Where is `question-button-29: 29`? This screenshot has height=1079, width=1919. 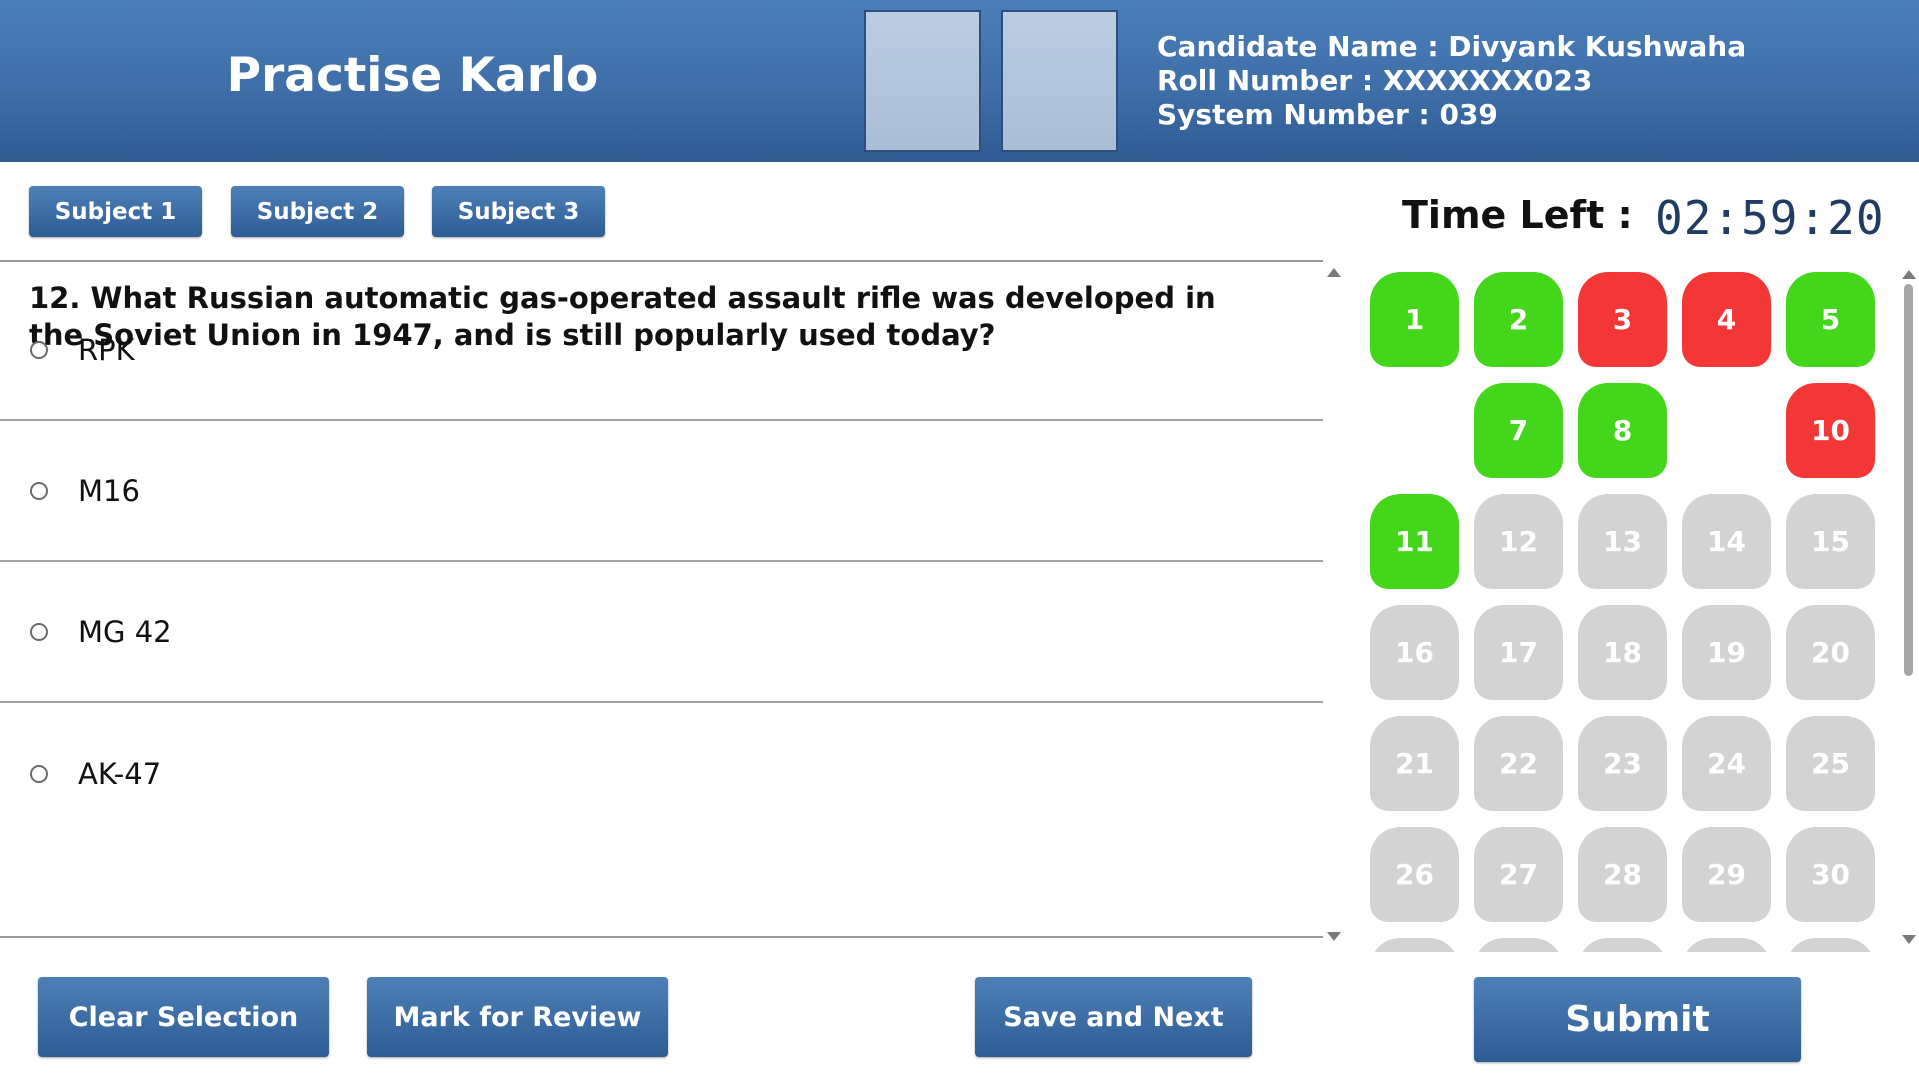 question-button-29: 29 is located at coordinates (1726, 874).